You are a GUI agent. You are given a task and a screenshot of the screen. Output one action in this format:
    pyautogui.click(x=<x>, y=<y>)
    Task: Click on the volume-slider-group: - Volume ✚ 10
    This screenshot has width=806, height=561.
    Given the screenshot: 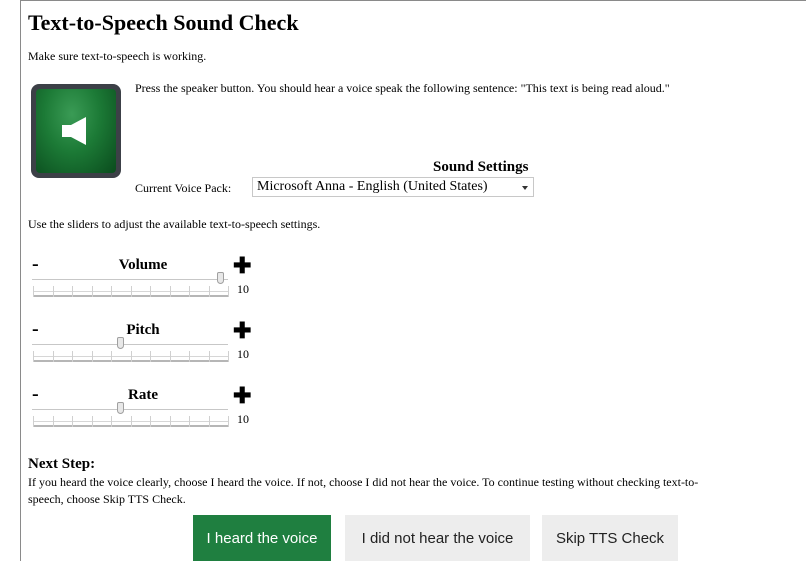 What is the action you would take?
    pyautogui.click(x=143, y=285)
    